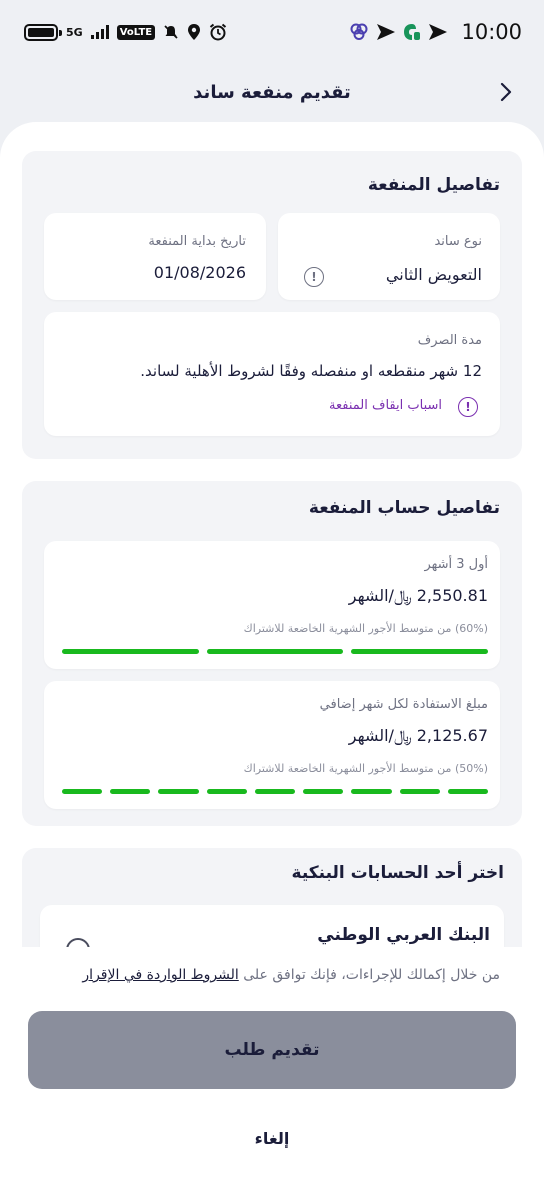 The height and width of the screenshot is (1200, 544). I want to click on send-icon, so click(386, 32).